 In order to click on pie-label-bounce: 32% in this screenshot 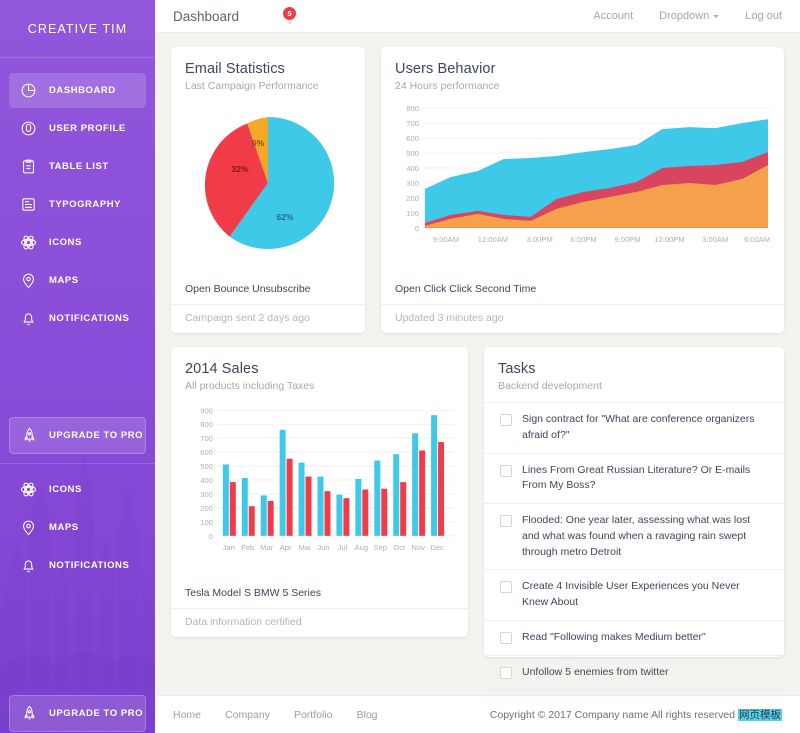, I will do `click(239, 169)`.